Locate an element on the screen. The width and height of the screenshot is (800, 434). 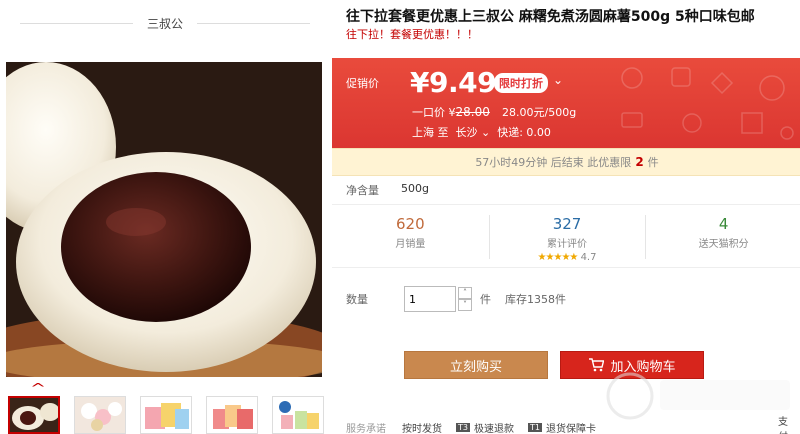
reviews-label: 累计评价 is located at coordinates (567, 244).